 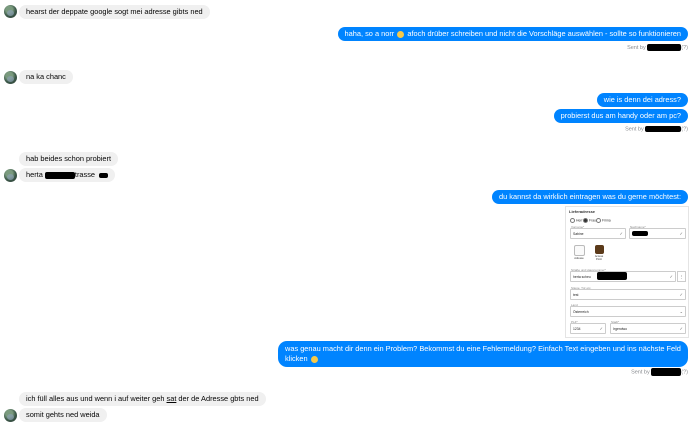 What do you see at coordinates (588, 328) in the screenshot?
I see `zip-field: 1234 ✓` at bounding box center [588, 328].